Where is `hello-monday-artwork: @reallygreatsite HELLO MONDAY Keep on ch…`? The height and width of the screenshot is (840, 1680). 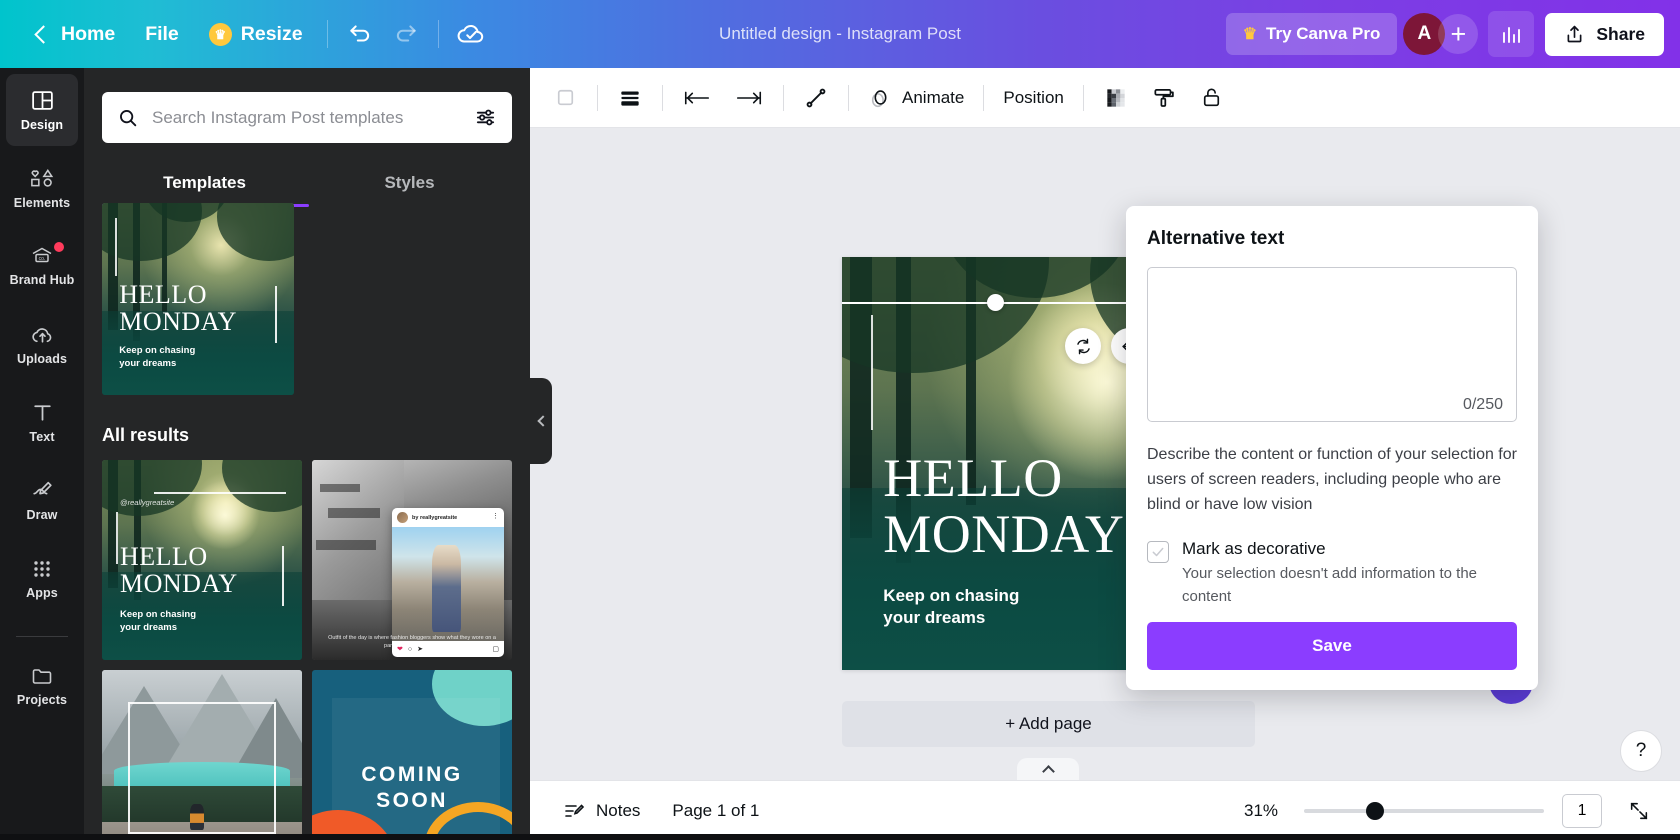
hello-monday-artwork: @reallygreatsite HELLO MONDAY Keep on ch… is located at coordinates (202, 560).